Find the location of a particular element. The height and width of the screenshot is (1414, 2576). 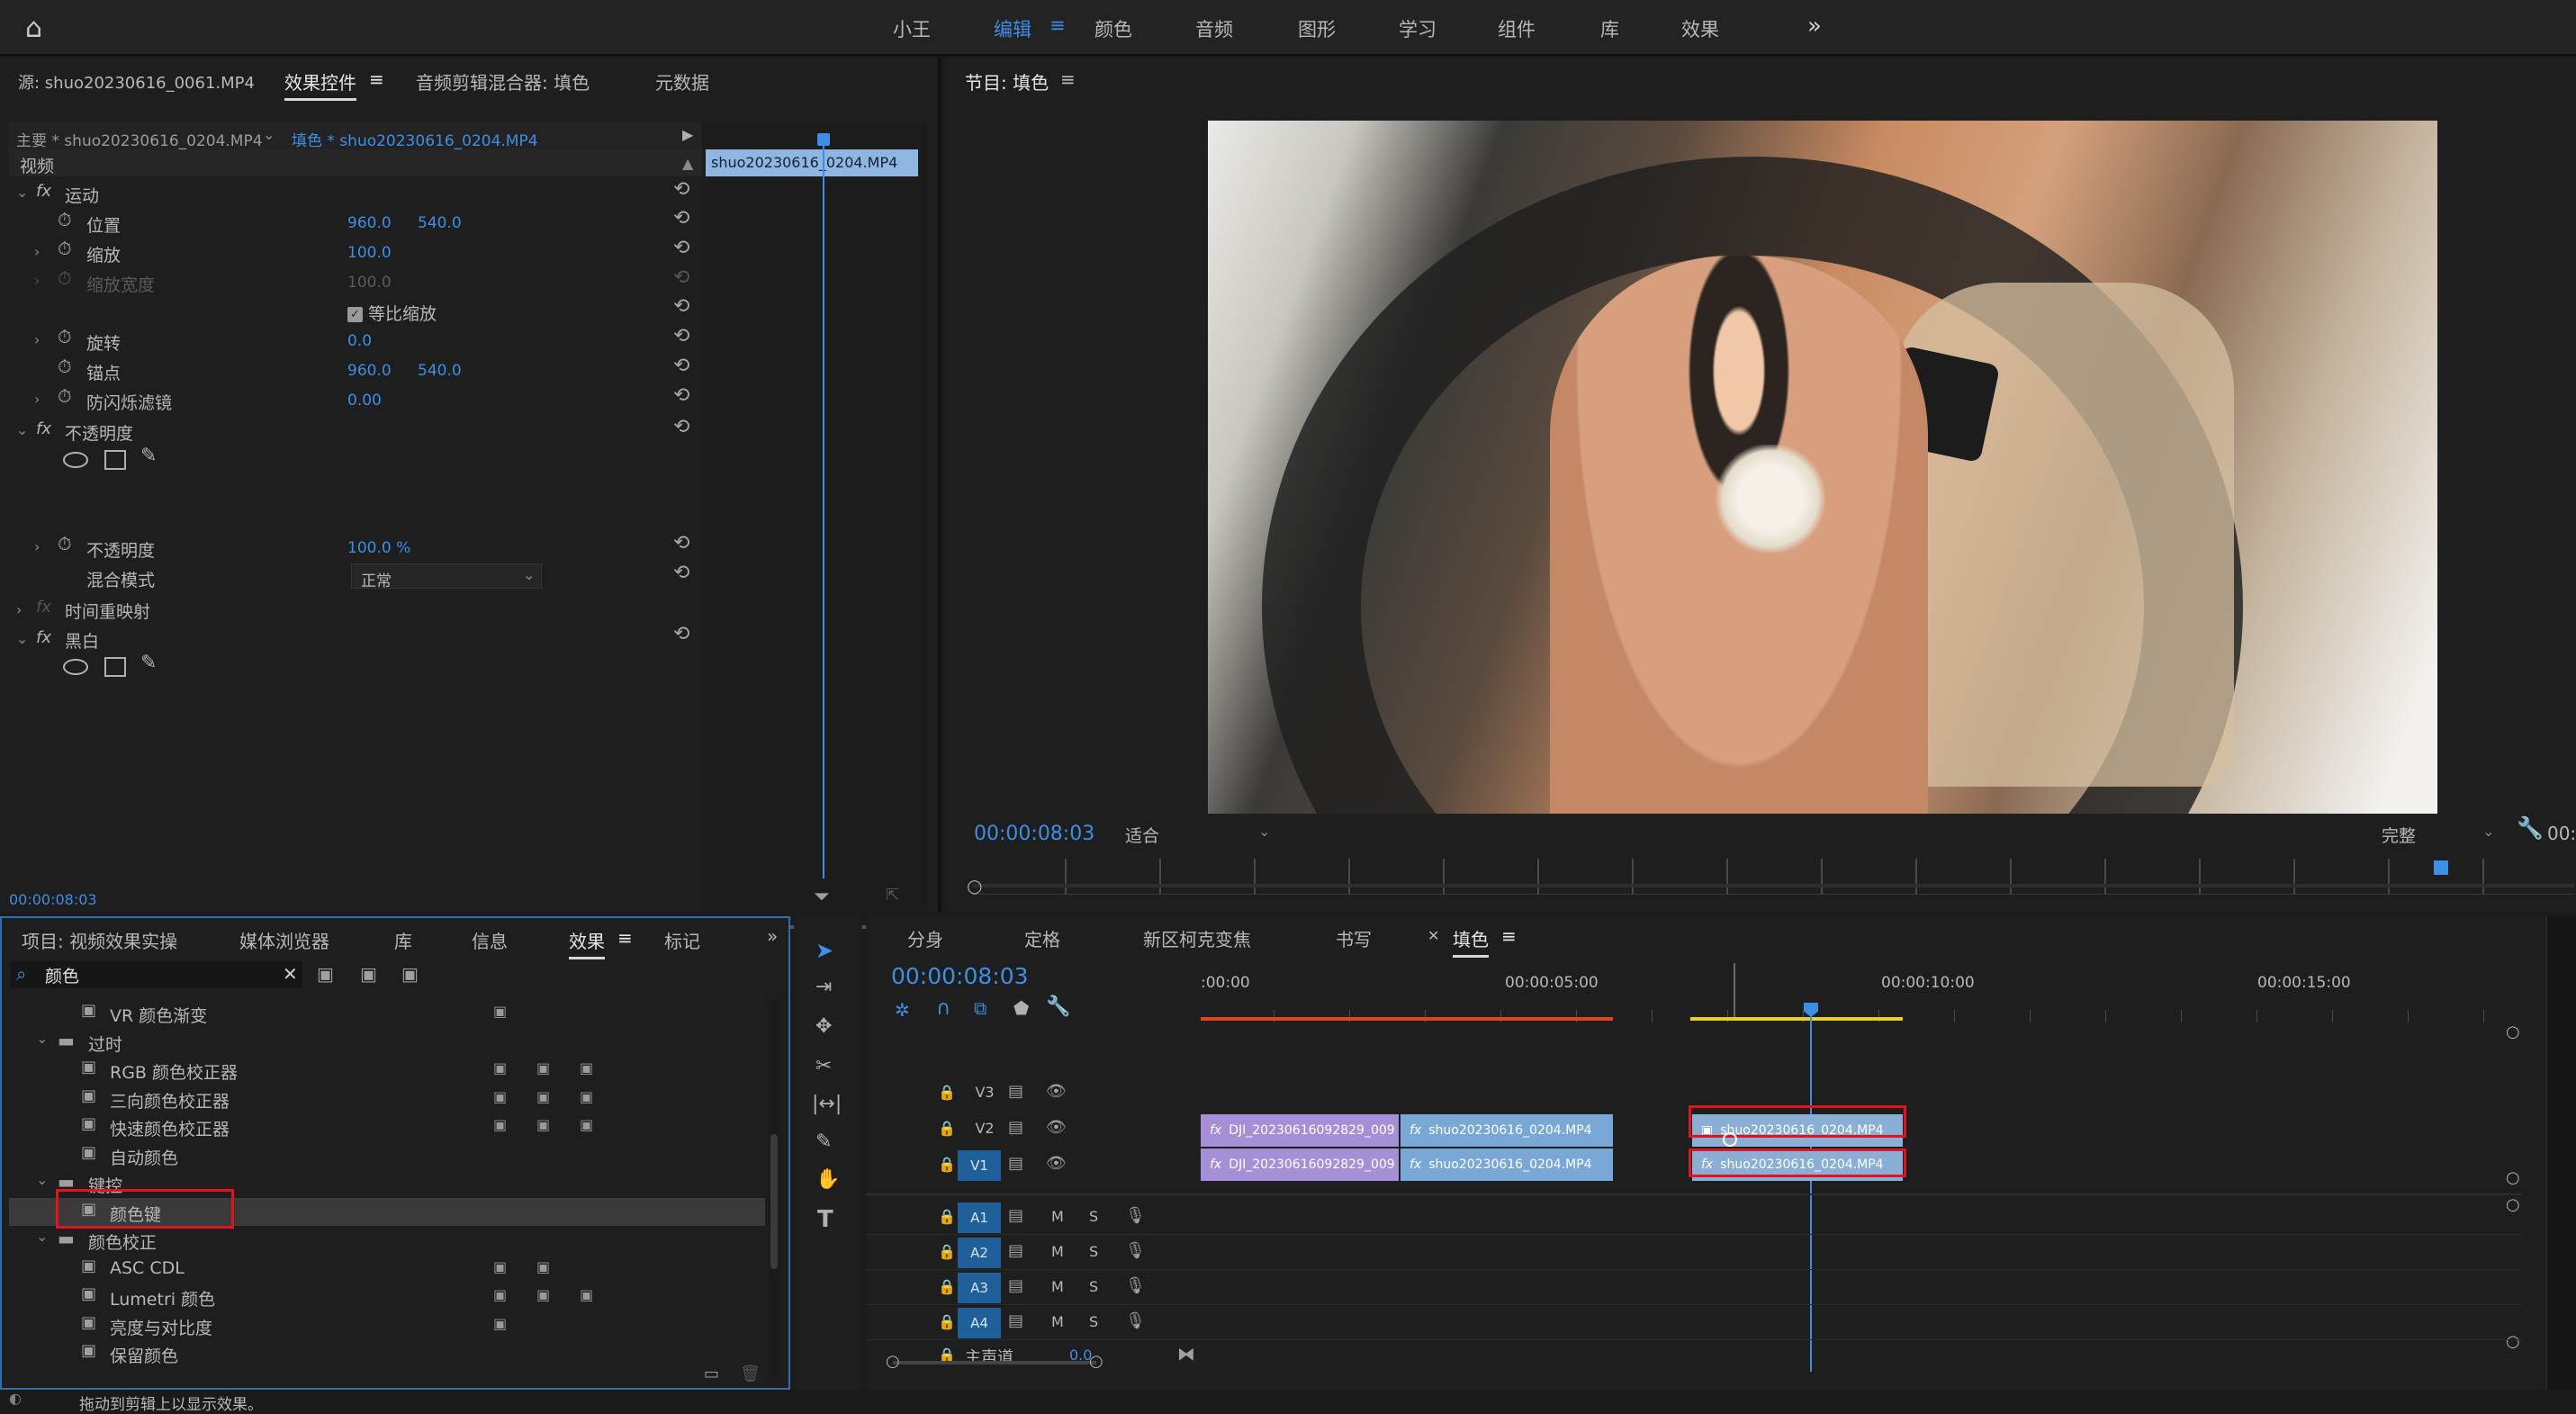

lock-icon: 🔒 is located at coordinates (947, 1286).